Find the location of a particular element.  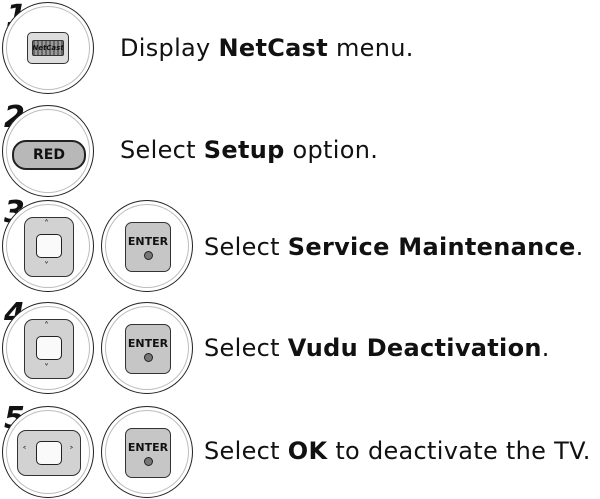

netcast-logo: NetCast is located at coordinates (48, 48).